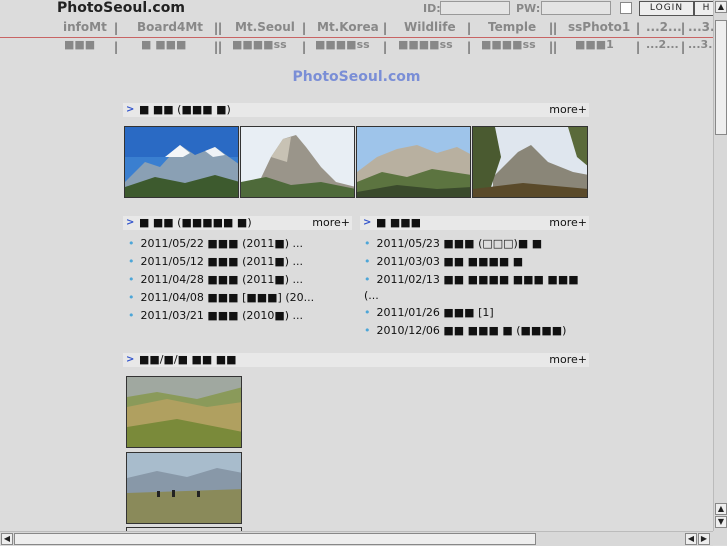  I want to click on gallery-section-header: > ■ ■■ (■■■ ■) more+, so click(356, 110).